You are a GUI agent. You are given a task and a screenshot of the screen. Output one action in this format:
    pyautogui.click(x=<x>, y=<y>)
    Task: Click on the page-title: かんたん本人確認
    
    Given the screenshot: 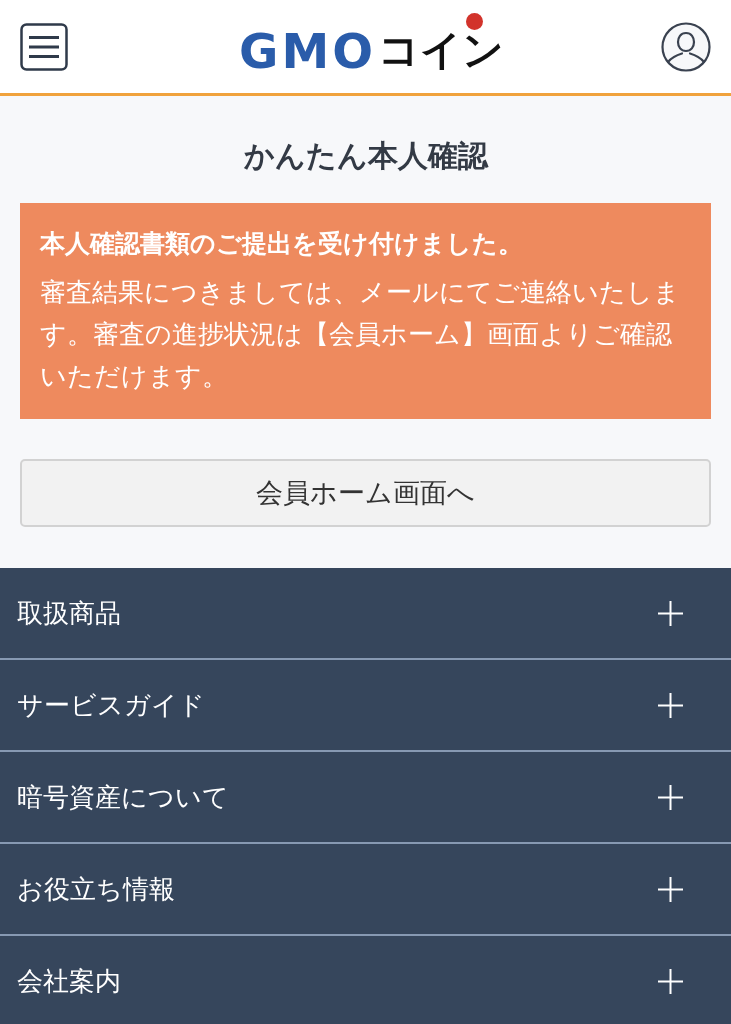 What is the action you would take?
    pyautogui.click(x=366, y=156)
    